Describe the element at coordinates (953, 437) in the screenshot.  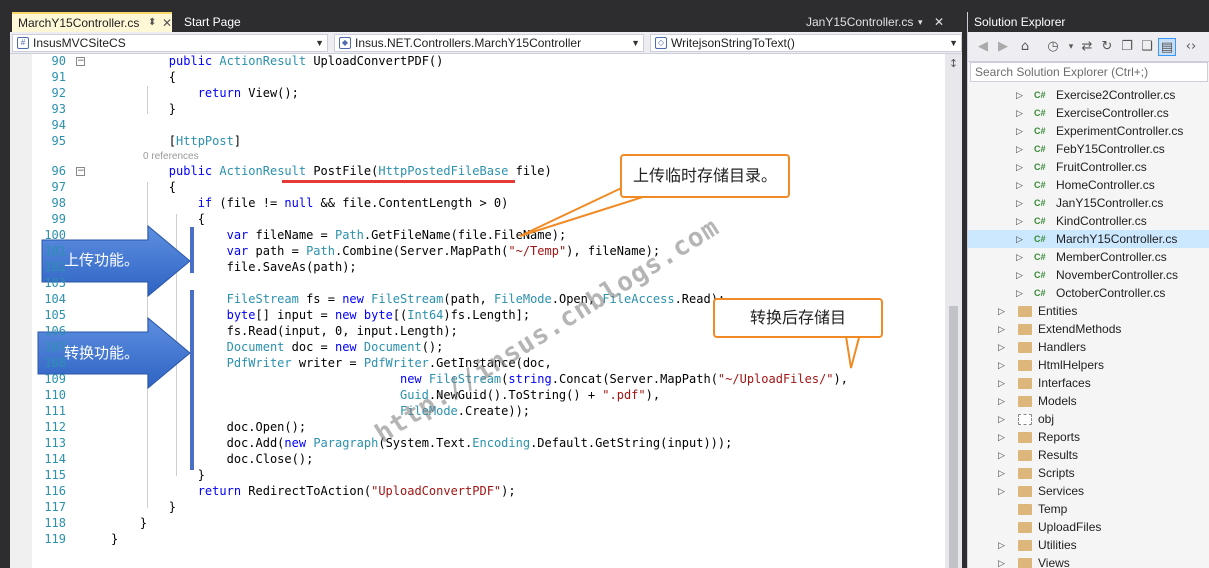
I see `scrollbar-thumb` at that location.